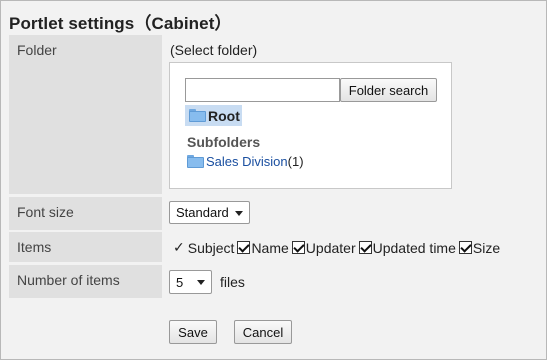 Image resolution: width=547 pixels, height=360 pixels. Describe the element at coordinates (270, 247) in the screenshot. I see `item-name-label: Name` at that location.